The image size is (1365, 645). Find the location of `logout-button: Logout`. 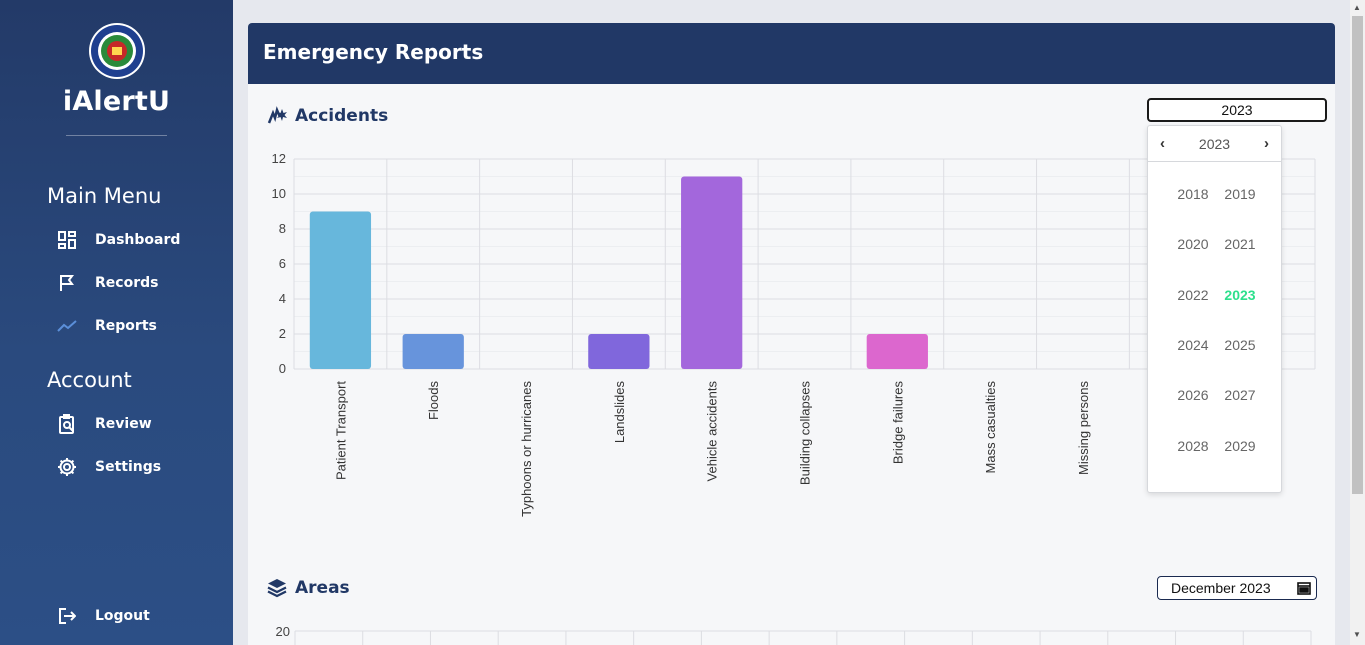

logout-button: Logout is located at coordinates (103, 616).